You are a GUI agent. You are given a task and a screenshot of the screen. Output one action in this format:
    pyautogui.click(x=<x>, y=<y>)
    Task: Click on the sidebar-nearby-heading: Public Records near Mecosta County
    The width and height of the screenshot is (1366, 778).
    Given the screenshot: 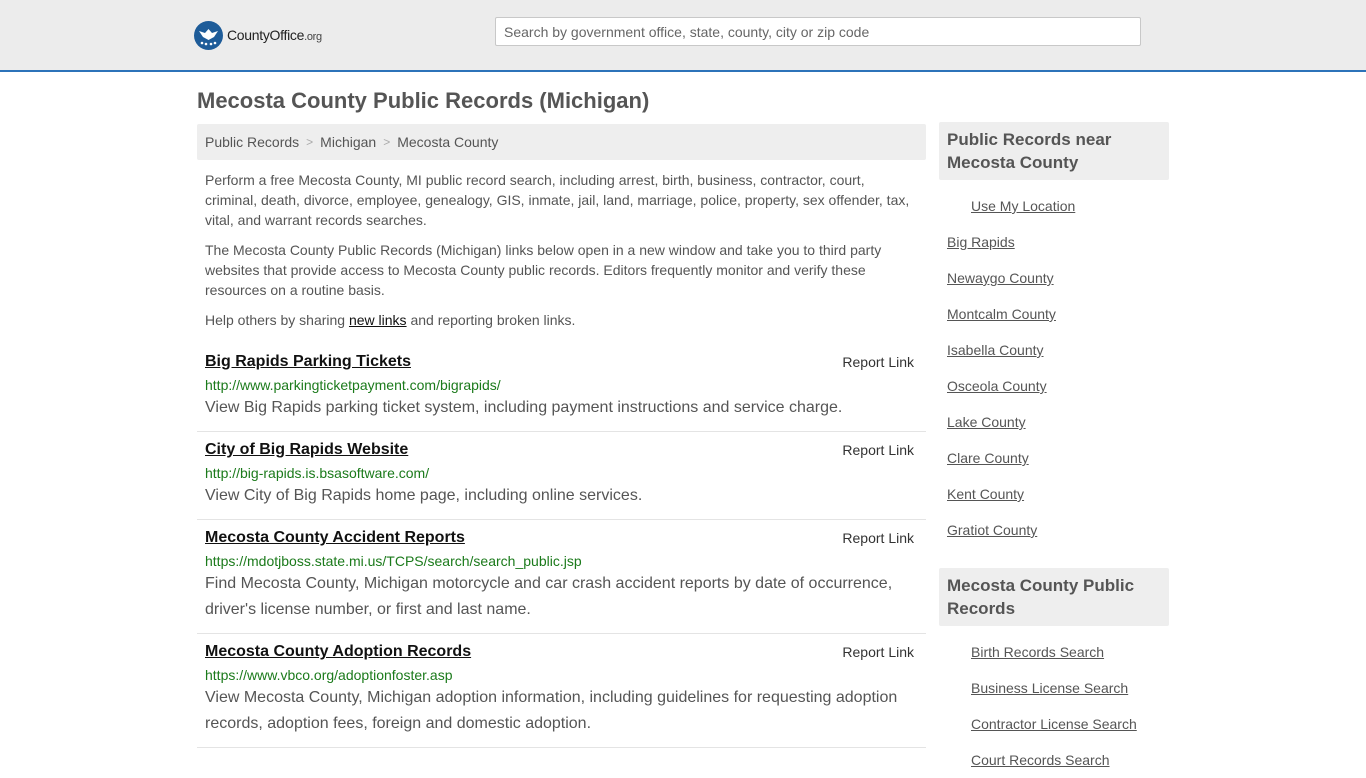 What is the action you would take?
    pyautogui.click(x=1054, y=151)
    